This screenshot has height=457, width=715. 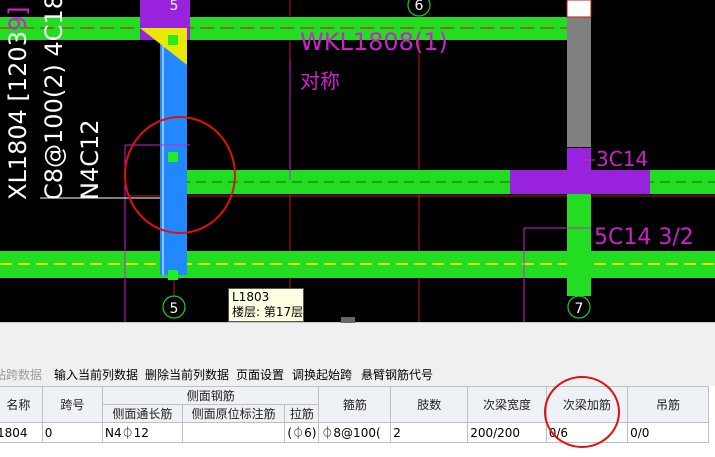 What do you see at coordinates (587, 404) in the screenshot?
I see `header-secondary-add: 次梁加筋` at bounding box center [587, 404].